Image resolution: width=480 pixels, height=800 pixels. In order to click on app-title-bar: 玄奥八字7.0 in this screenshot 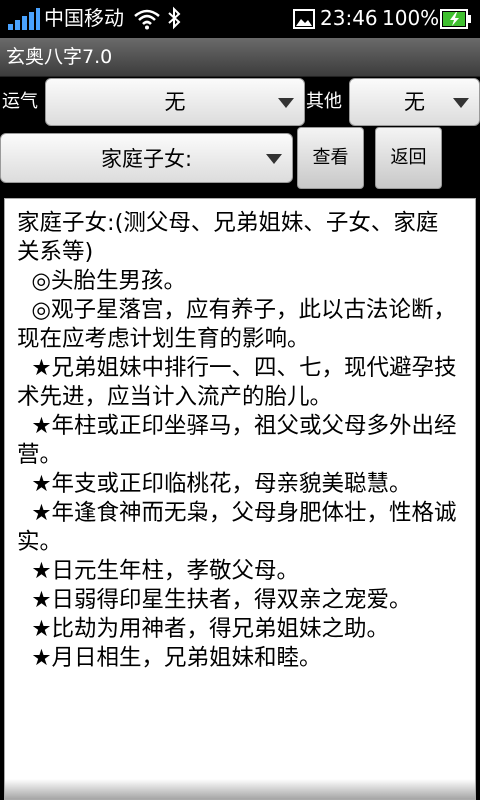, I will do `click(240, 57)`.